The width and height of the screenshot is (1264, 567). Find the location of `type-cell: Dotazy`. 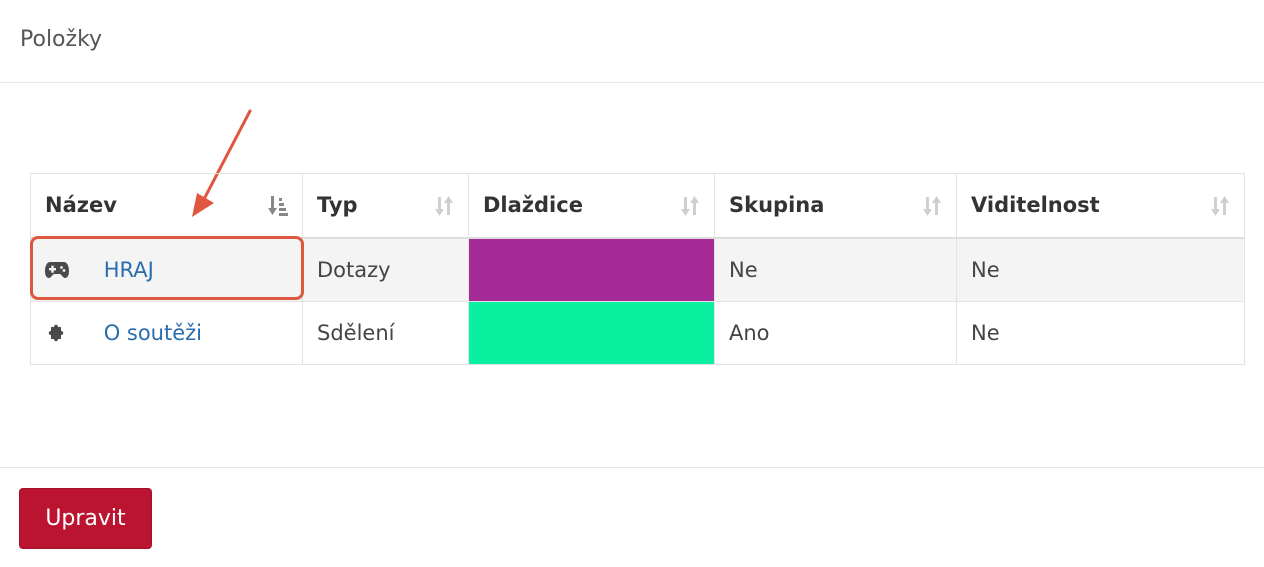

type-cell: Dotazy is located at coordinates (385, 269).